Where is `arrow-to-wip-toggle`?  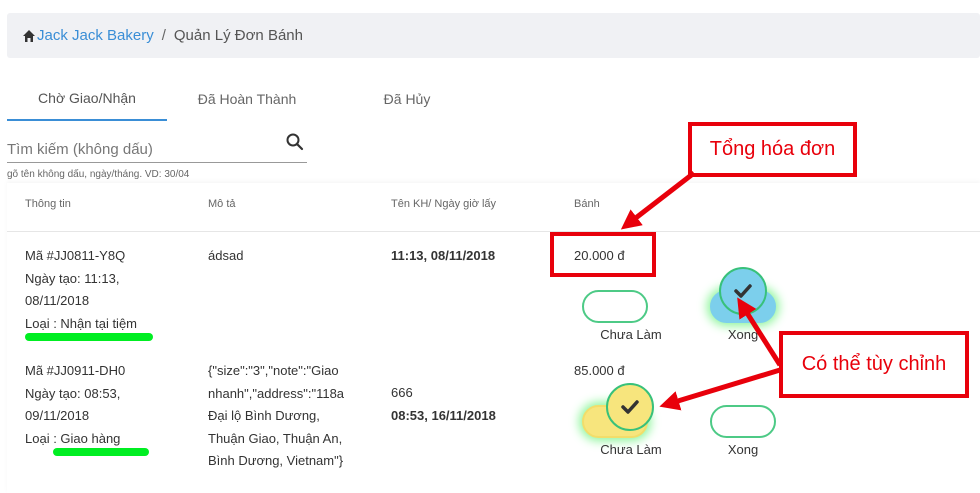 arrow-to-wip-toggle is located at coordinates (720, 389).